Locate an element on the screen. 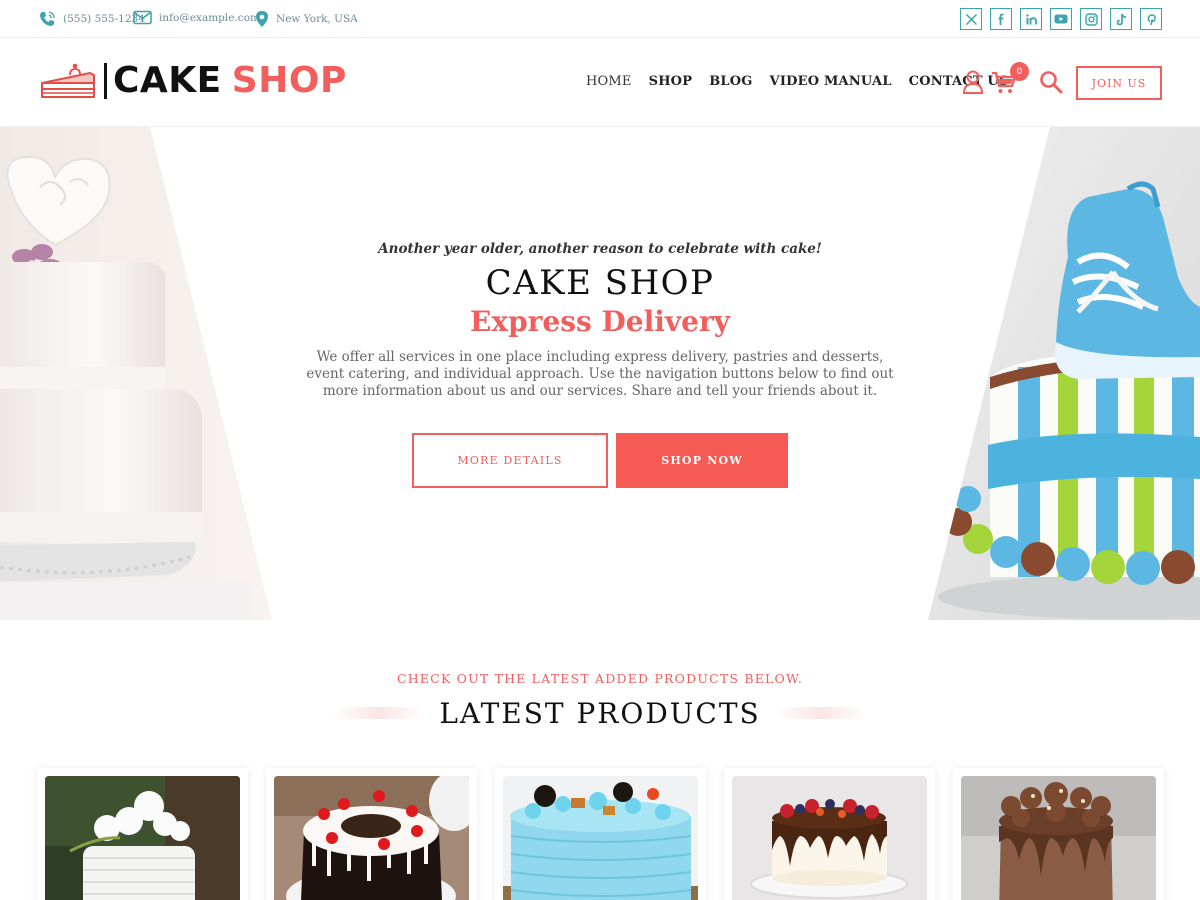 Image resolution: width=1200 pixels, height=900 pixels. cake-slice-logo-icon is located at coordinates (68, 80).